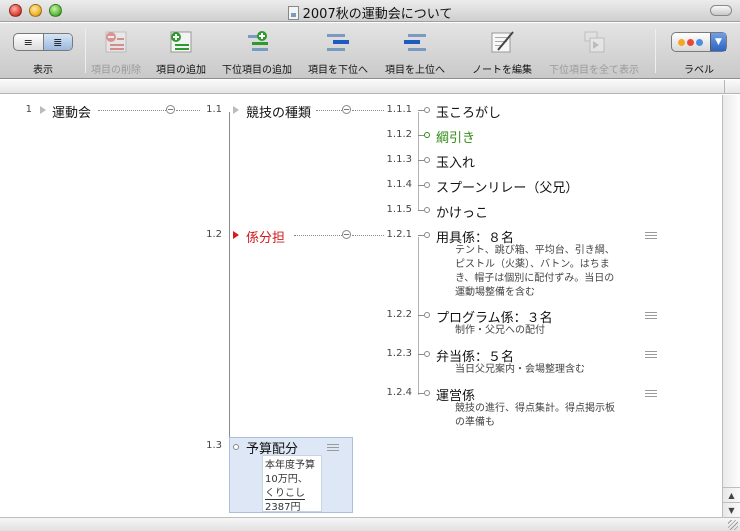 This screenshot has width=740, height=531. I want to click on promote-item-button: 項目を上位へ, so click(415, 51).